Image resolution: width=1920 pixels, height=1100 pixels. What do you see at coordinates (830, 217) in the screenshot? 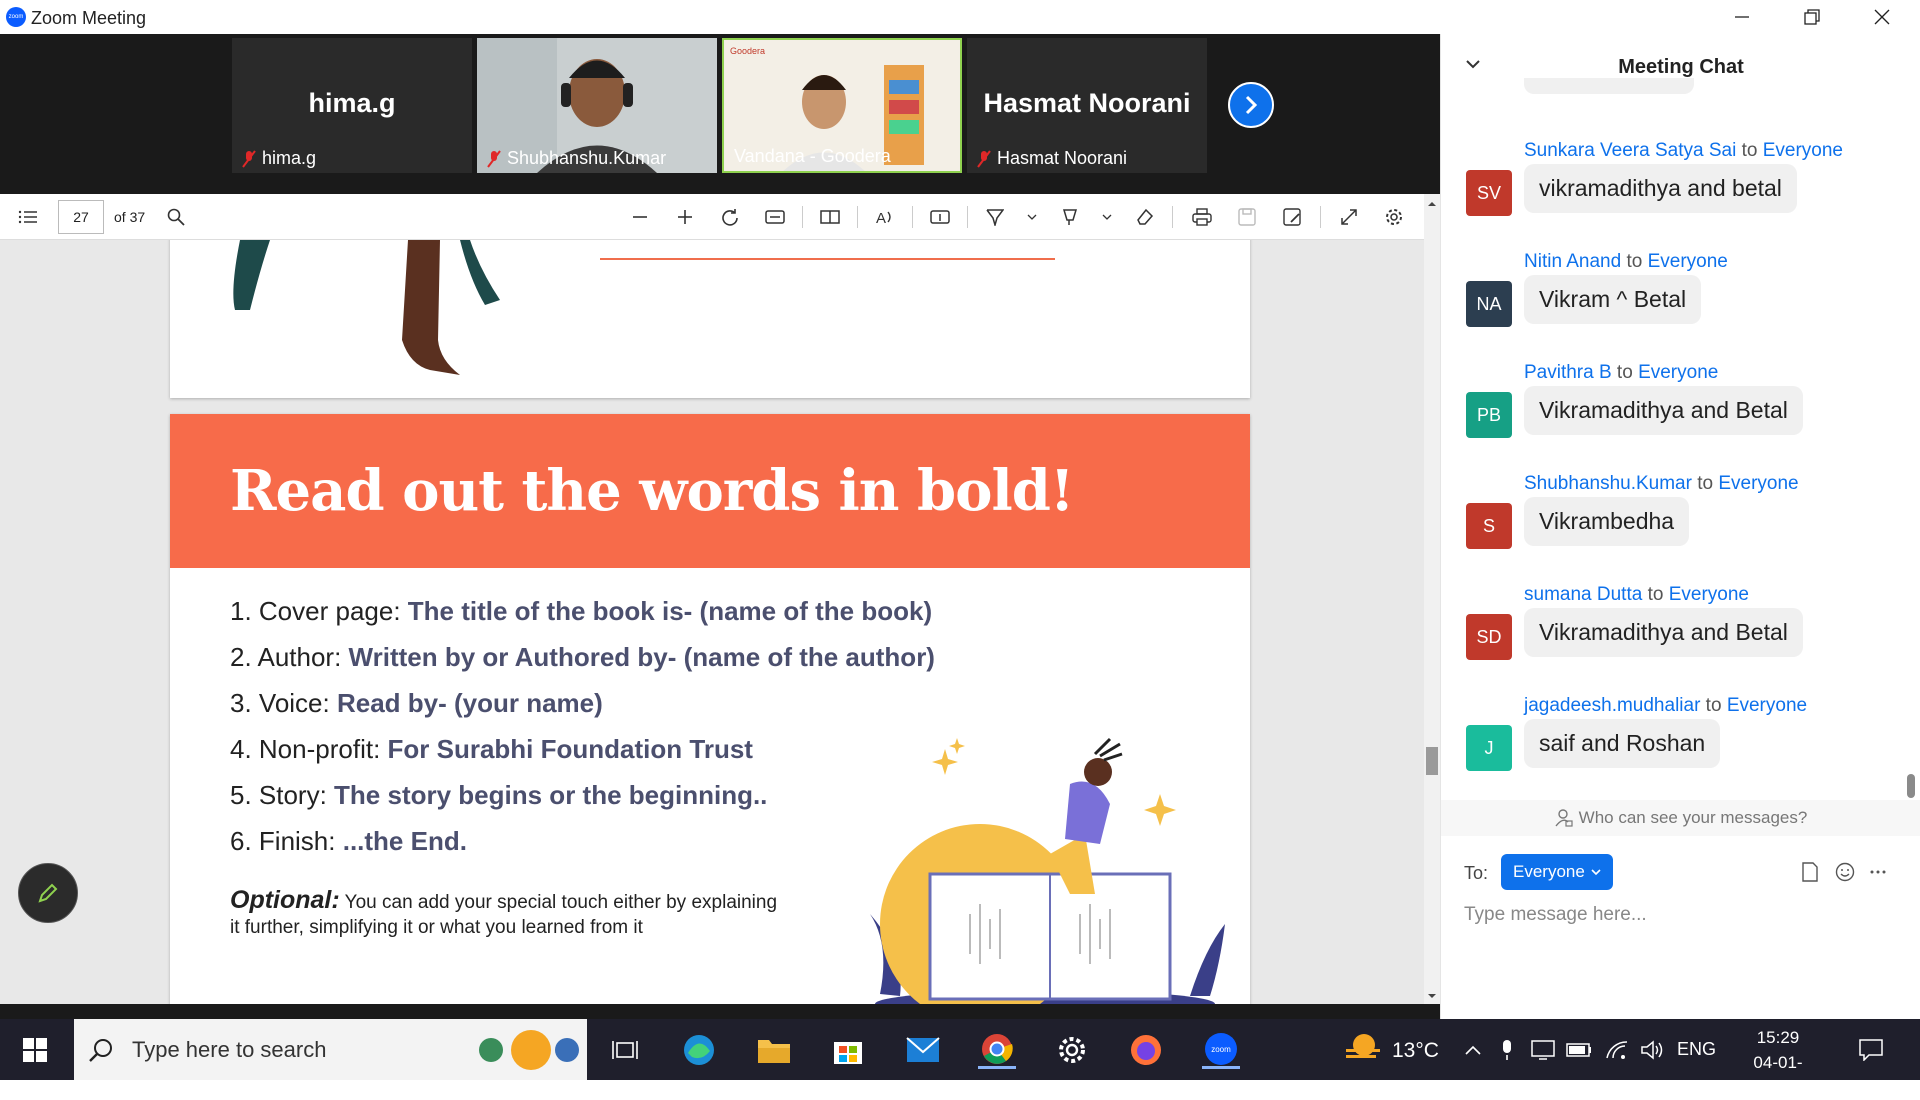
I see `page-view-button` at bounding box center [830, 217].